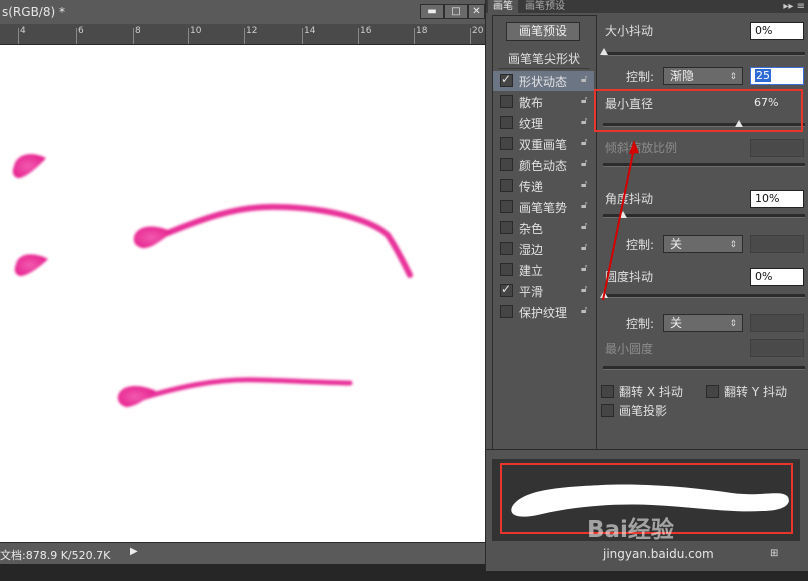  What do you see at coordinates (774, 553) in the screenshot?
I see `new-brush-icon: ⊞` at bounding box center [774, 553].